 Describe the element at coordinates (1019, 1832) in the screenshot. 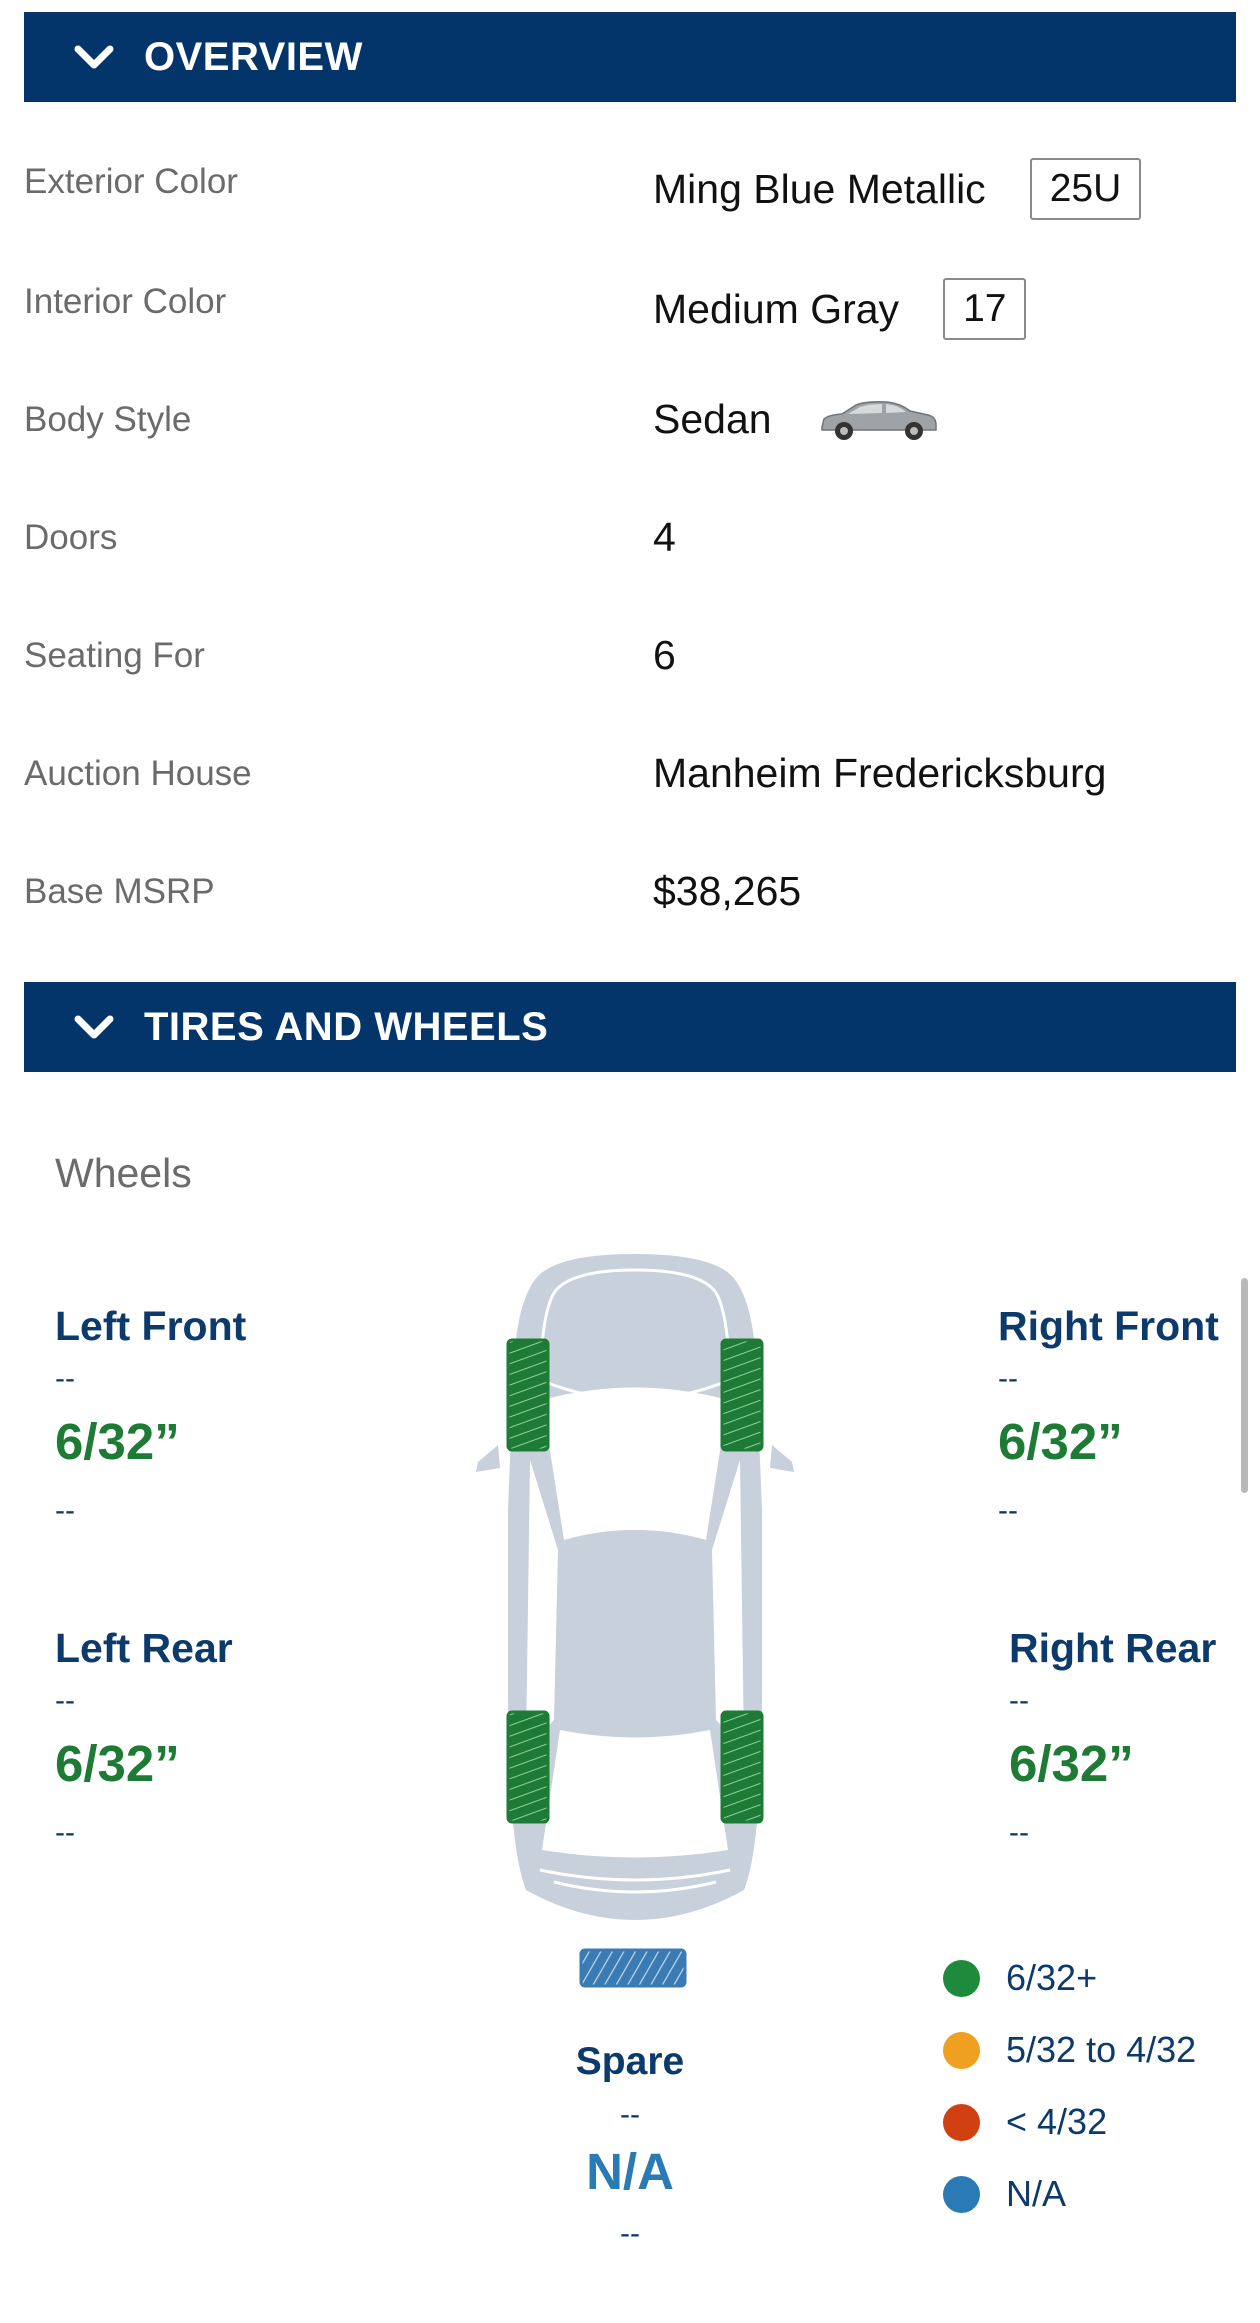

I see `right-rear-line2: --` at that location.